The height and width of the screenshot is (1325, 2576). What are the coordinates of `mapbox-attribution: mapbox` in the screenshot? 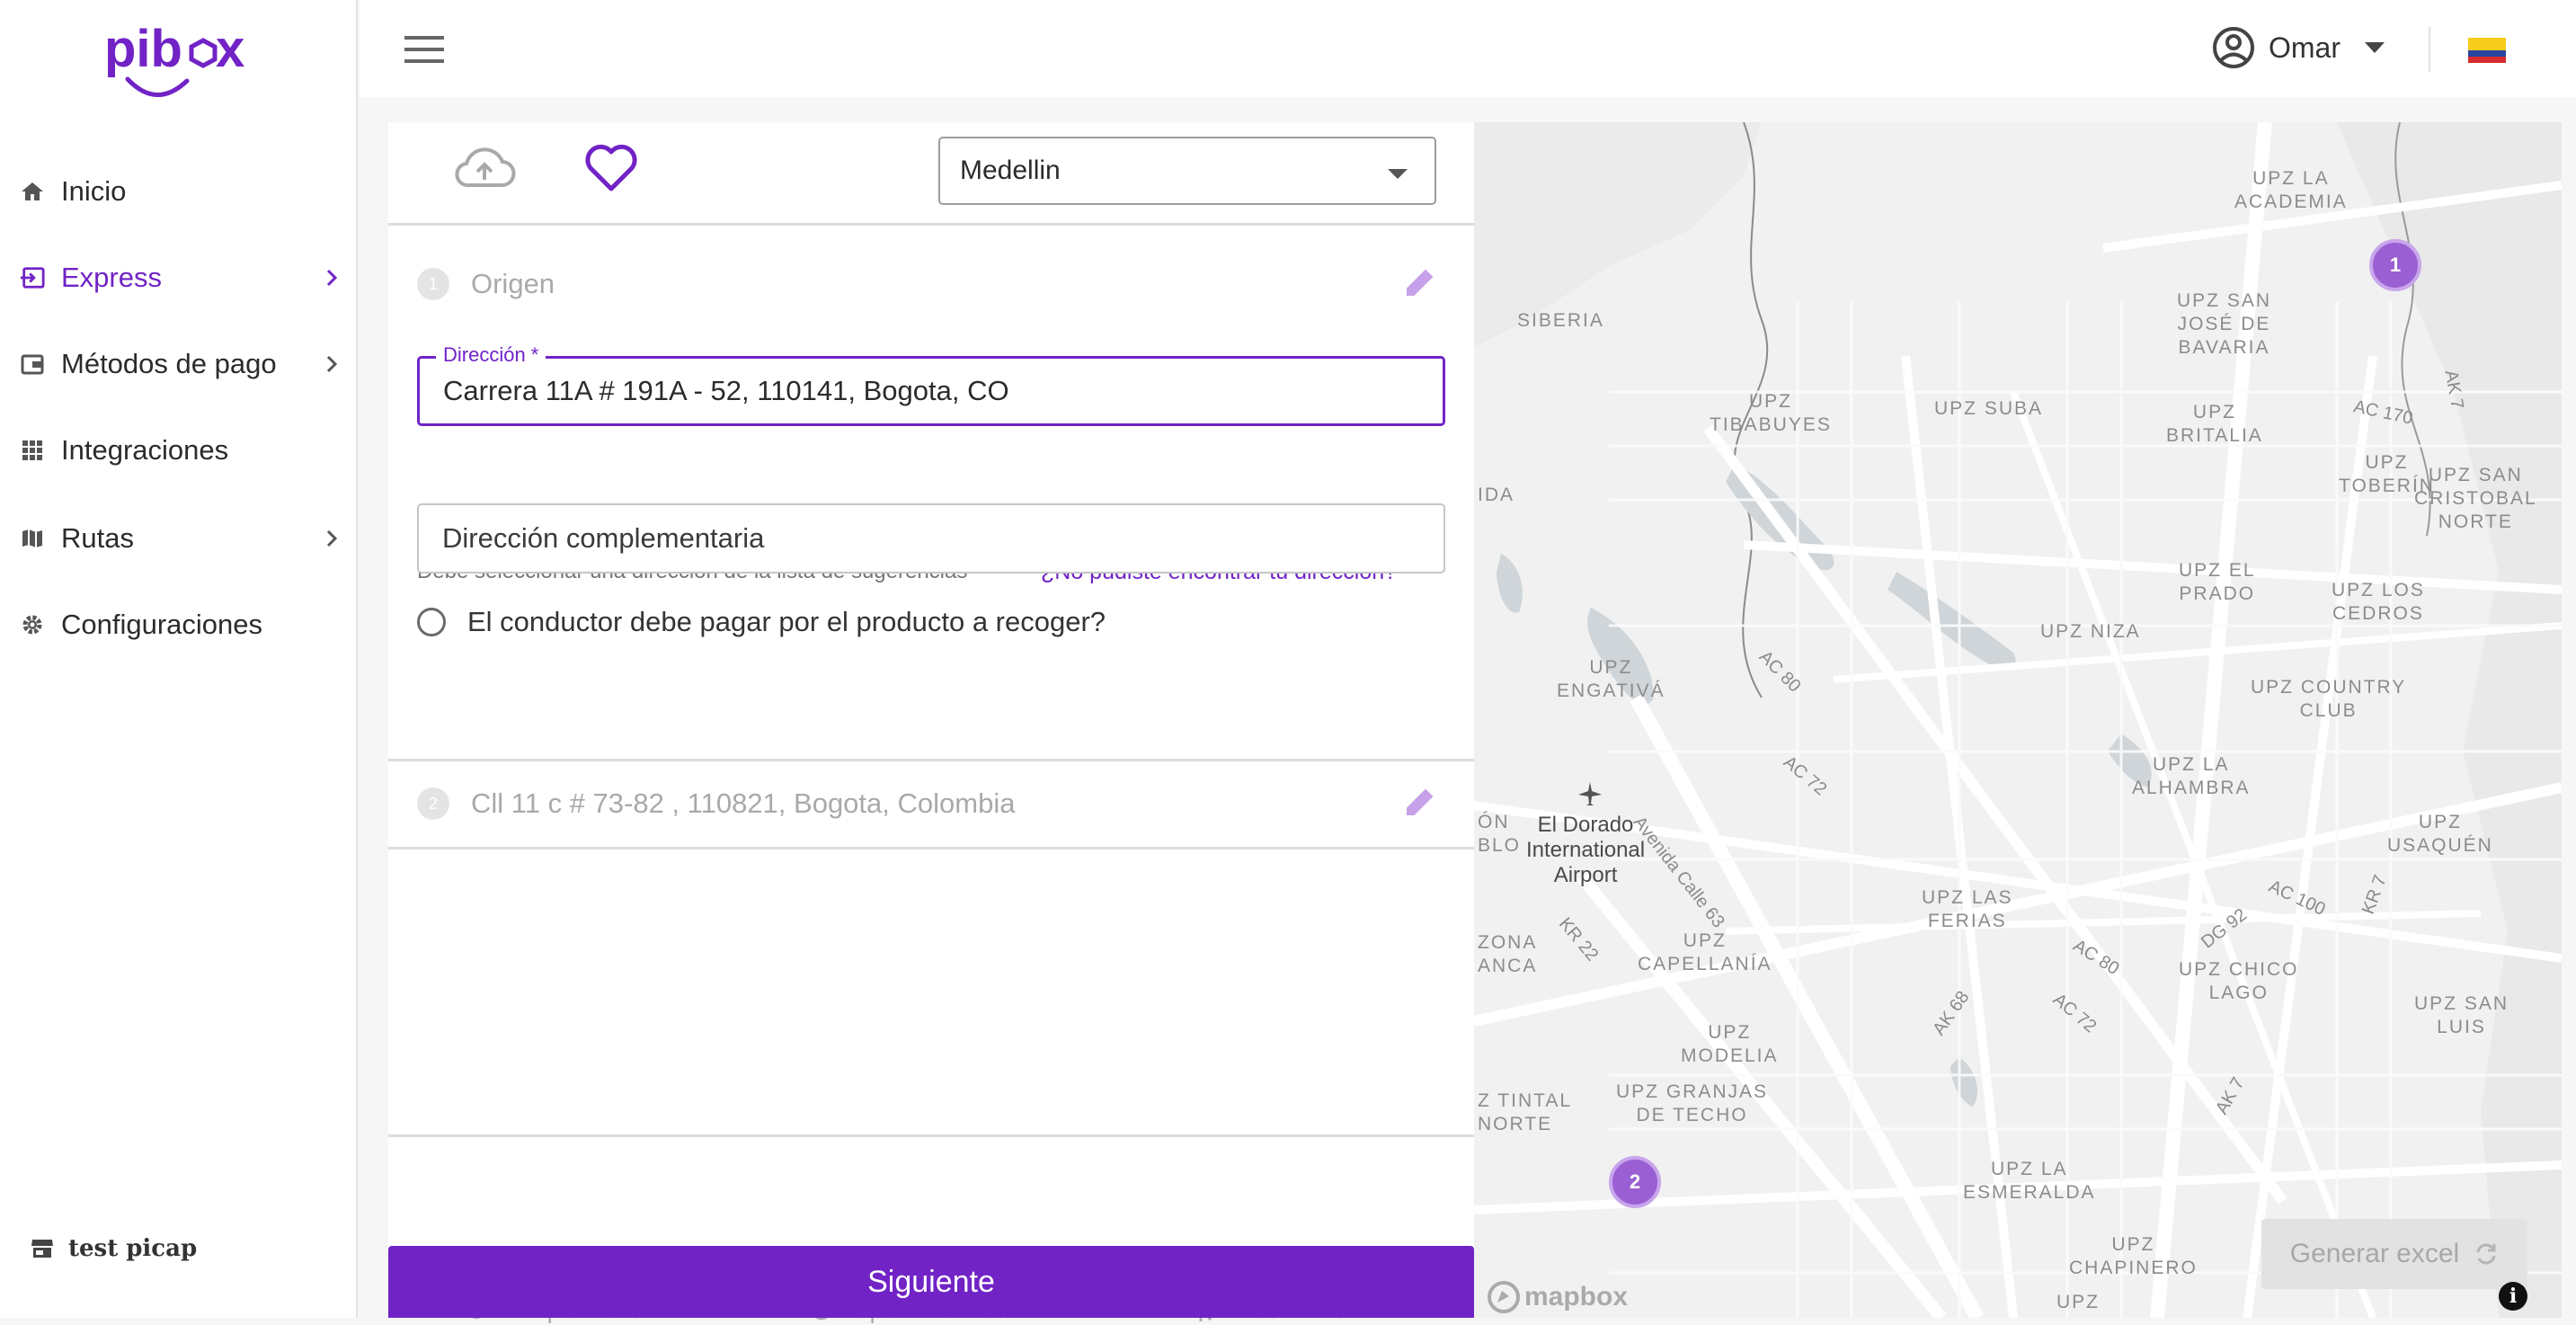 It's located at (1557, 1297).